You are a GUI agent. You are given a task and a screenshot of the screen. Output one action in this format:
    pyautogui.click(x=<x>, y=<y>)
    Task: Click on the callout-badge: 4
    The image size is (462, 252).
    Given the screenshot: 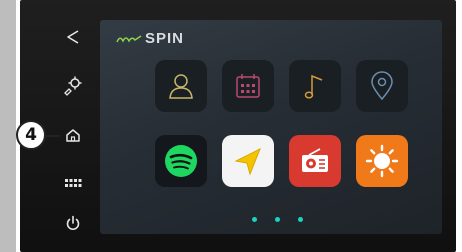 What is the action you would take?
    pyautogui.click(x=31, y=135)
    